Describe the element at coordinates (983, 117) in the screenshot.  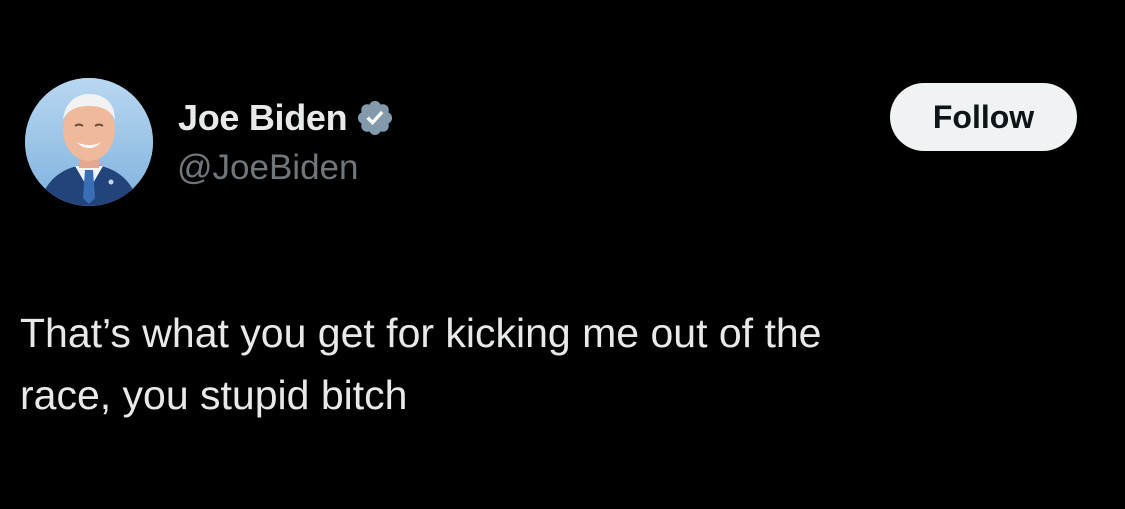
I see `follow-button: Follow` at that location.